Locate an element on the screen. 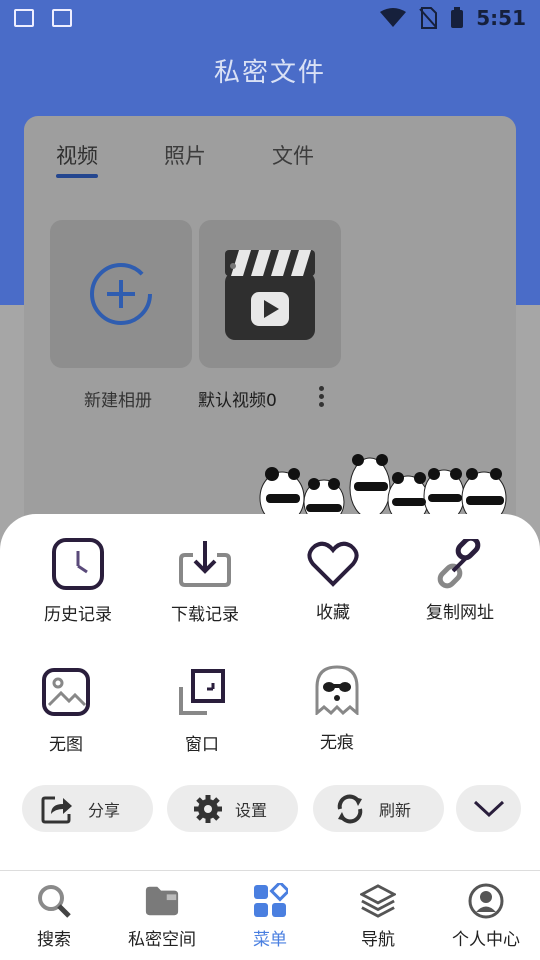 This screenshot has height=960, width=540. clock-icon is located at coordinates (78, 564).